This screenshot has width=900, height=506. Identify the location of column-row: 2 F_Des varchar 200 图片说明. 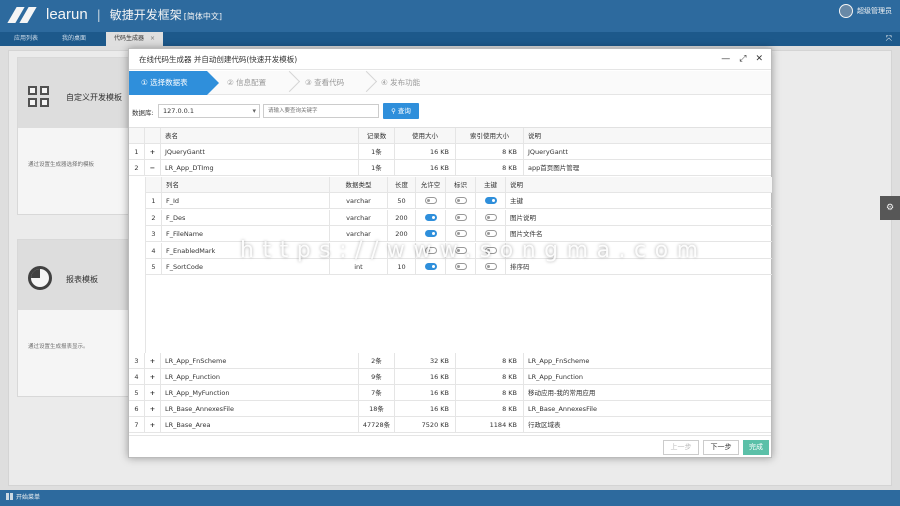
(459, 217).